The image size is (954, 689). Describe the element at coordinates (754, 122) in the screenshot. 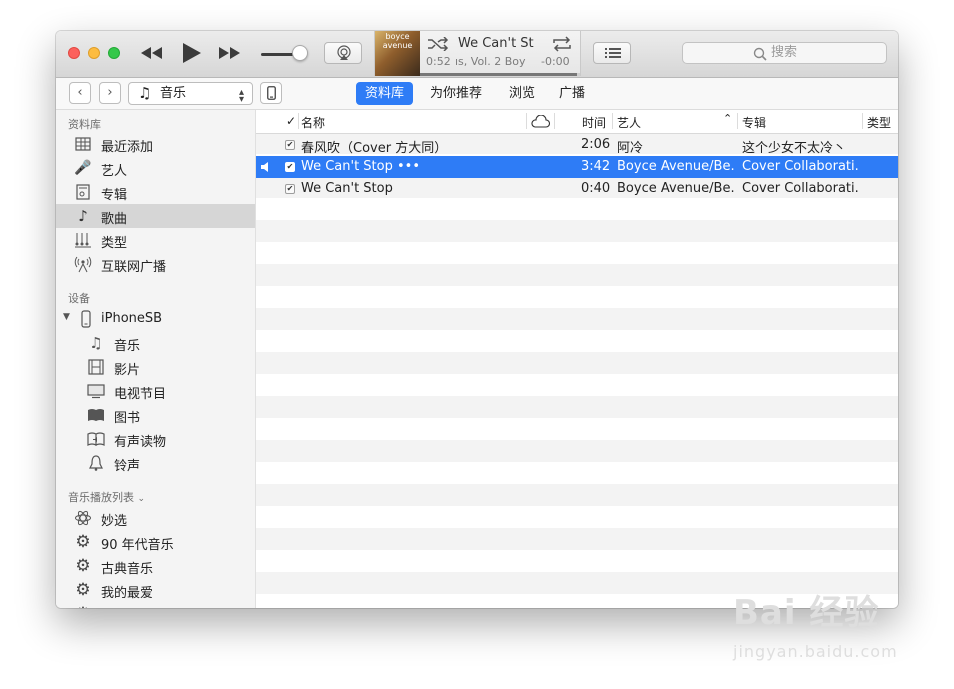

I see `column-header-album: 专辑` at that location.